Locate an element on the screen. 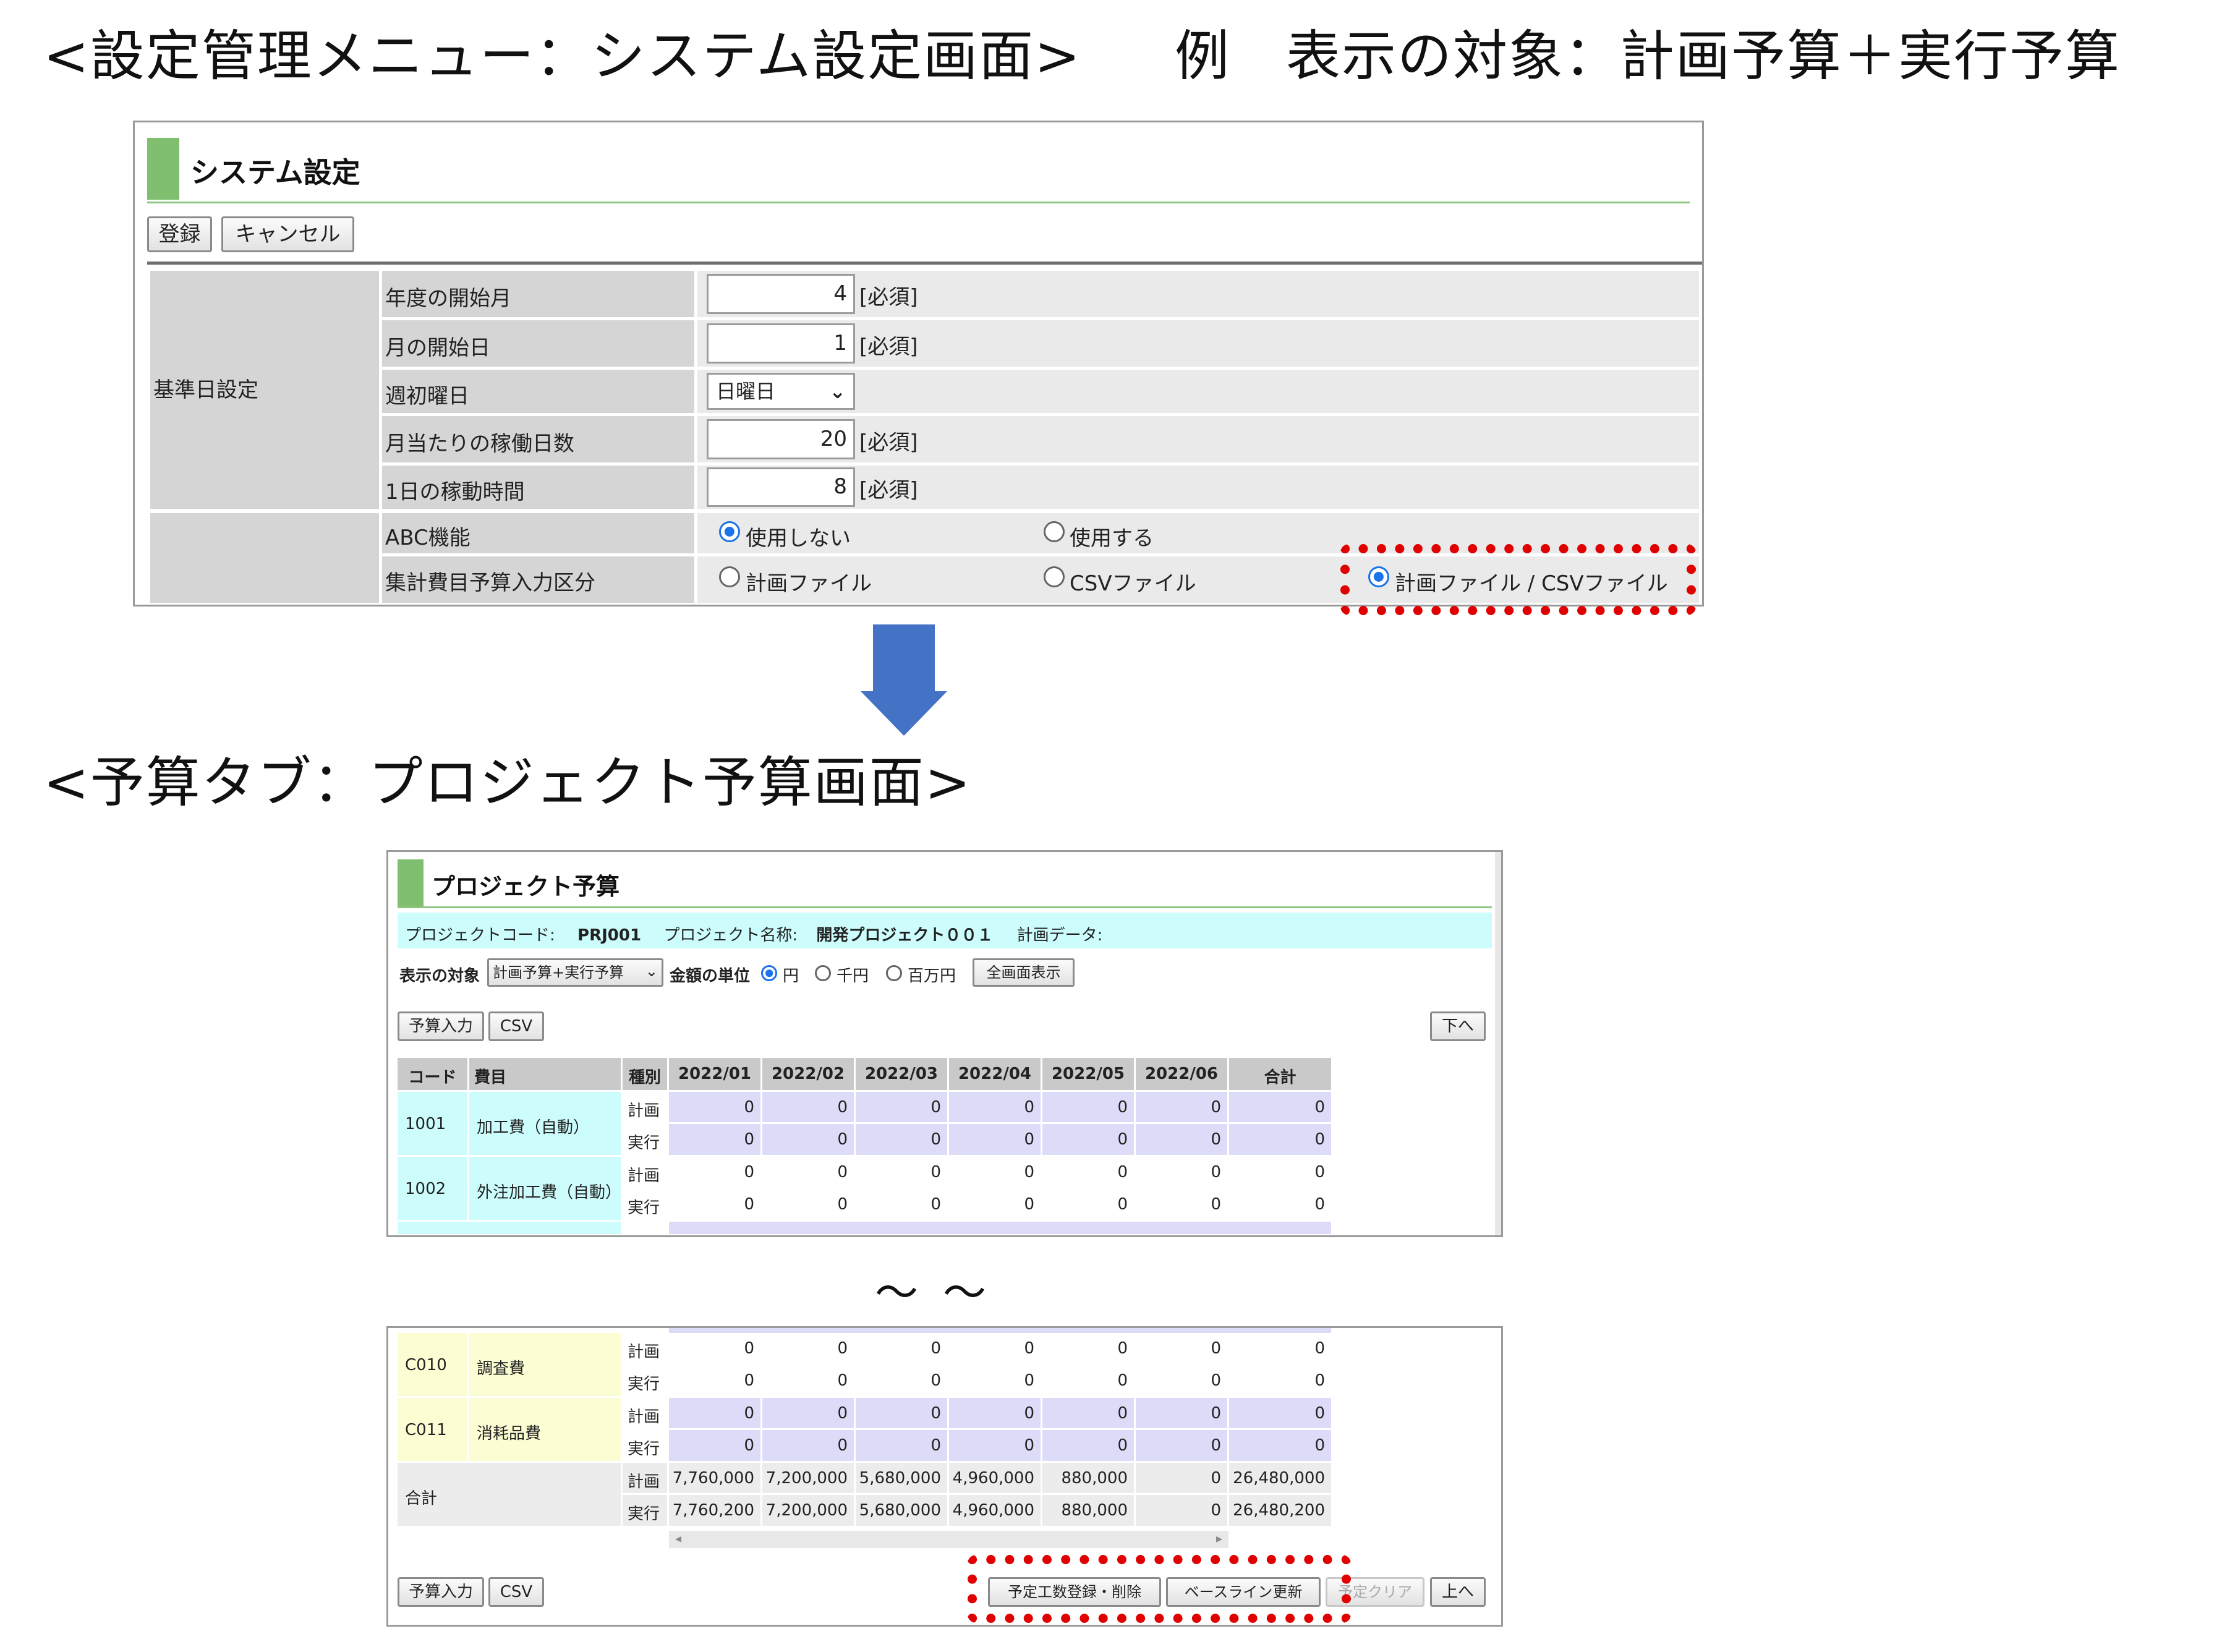  unit-thousand-label: 千円 is located at coordinates (853, 976).